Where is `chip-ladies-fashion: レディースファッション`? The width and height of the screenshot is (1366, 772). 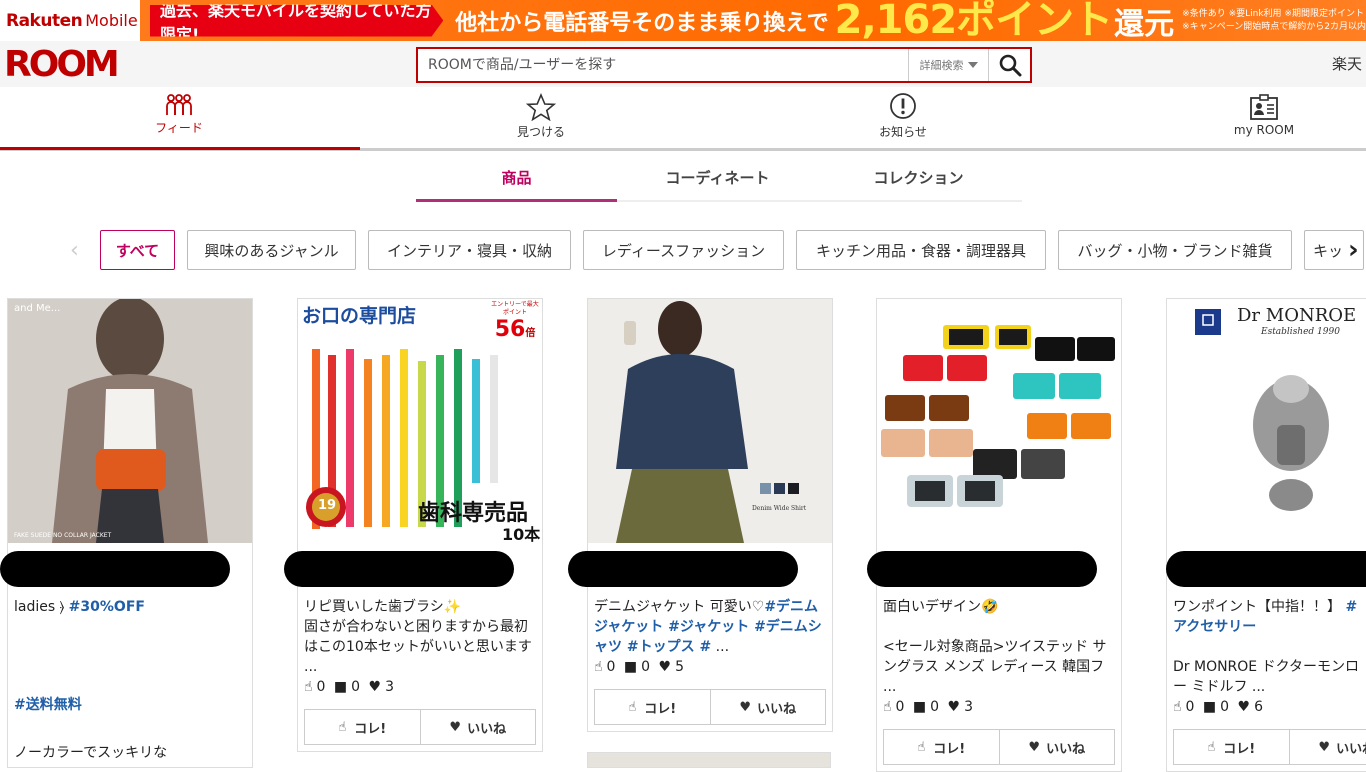 chip-ladies-fashion: レディースファッション is located at coordinates (683, 250).